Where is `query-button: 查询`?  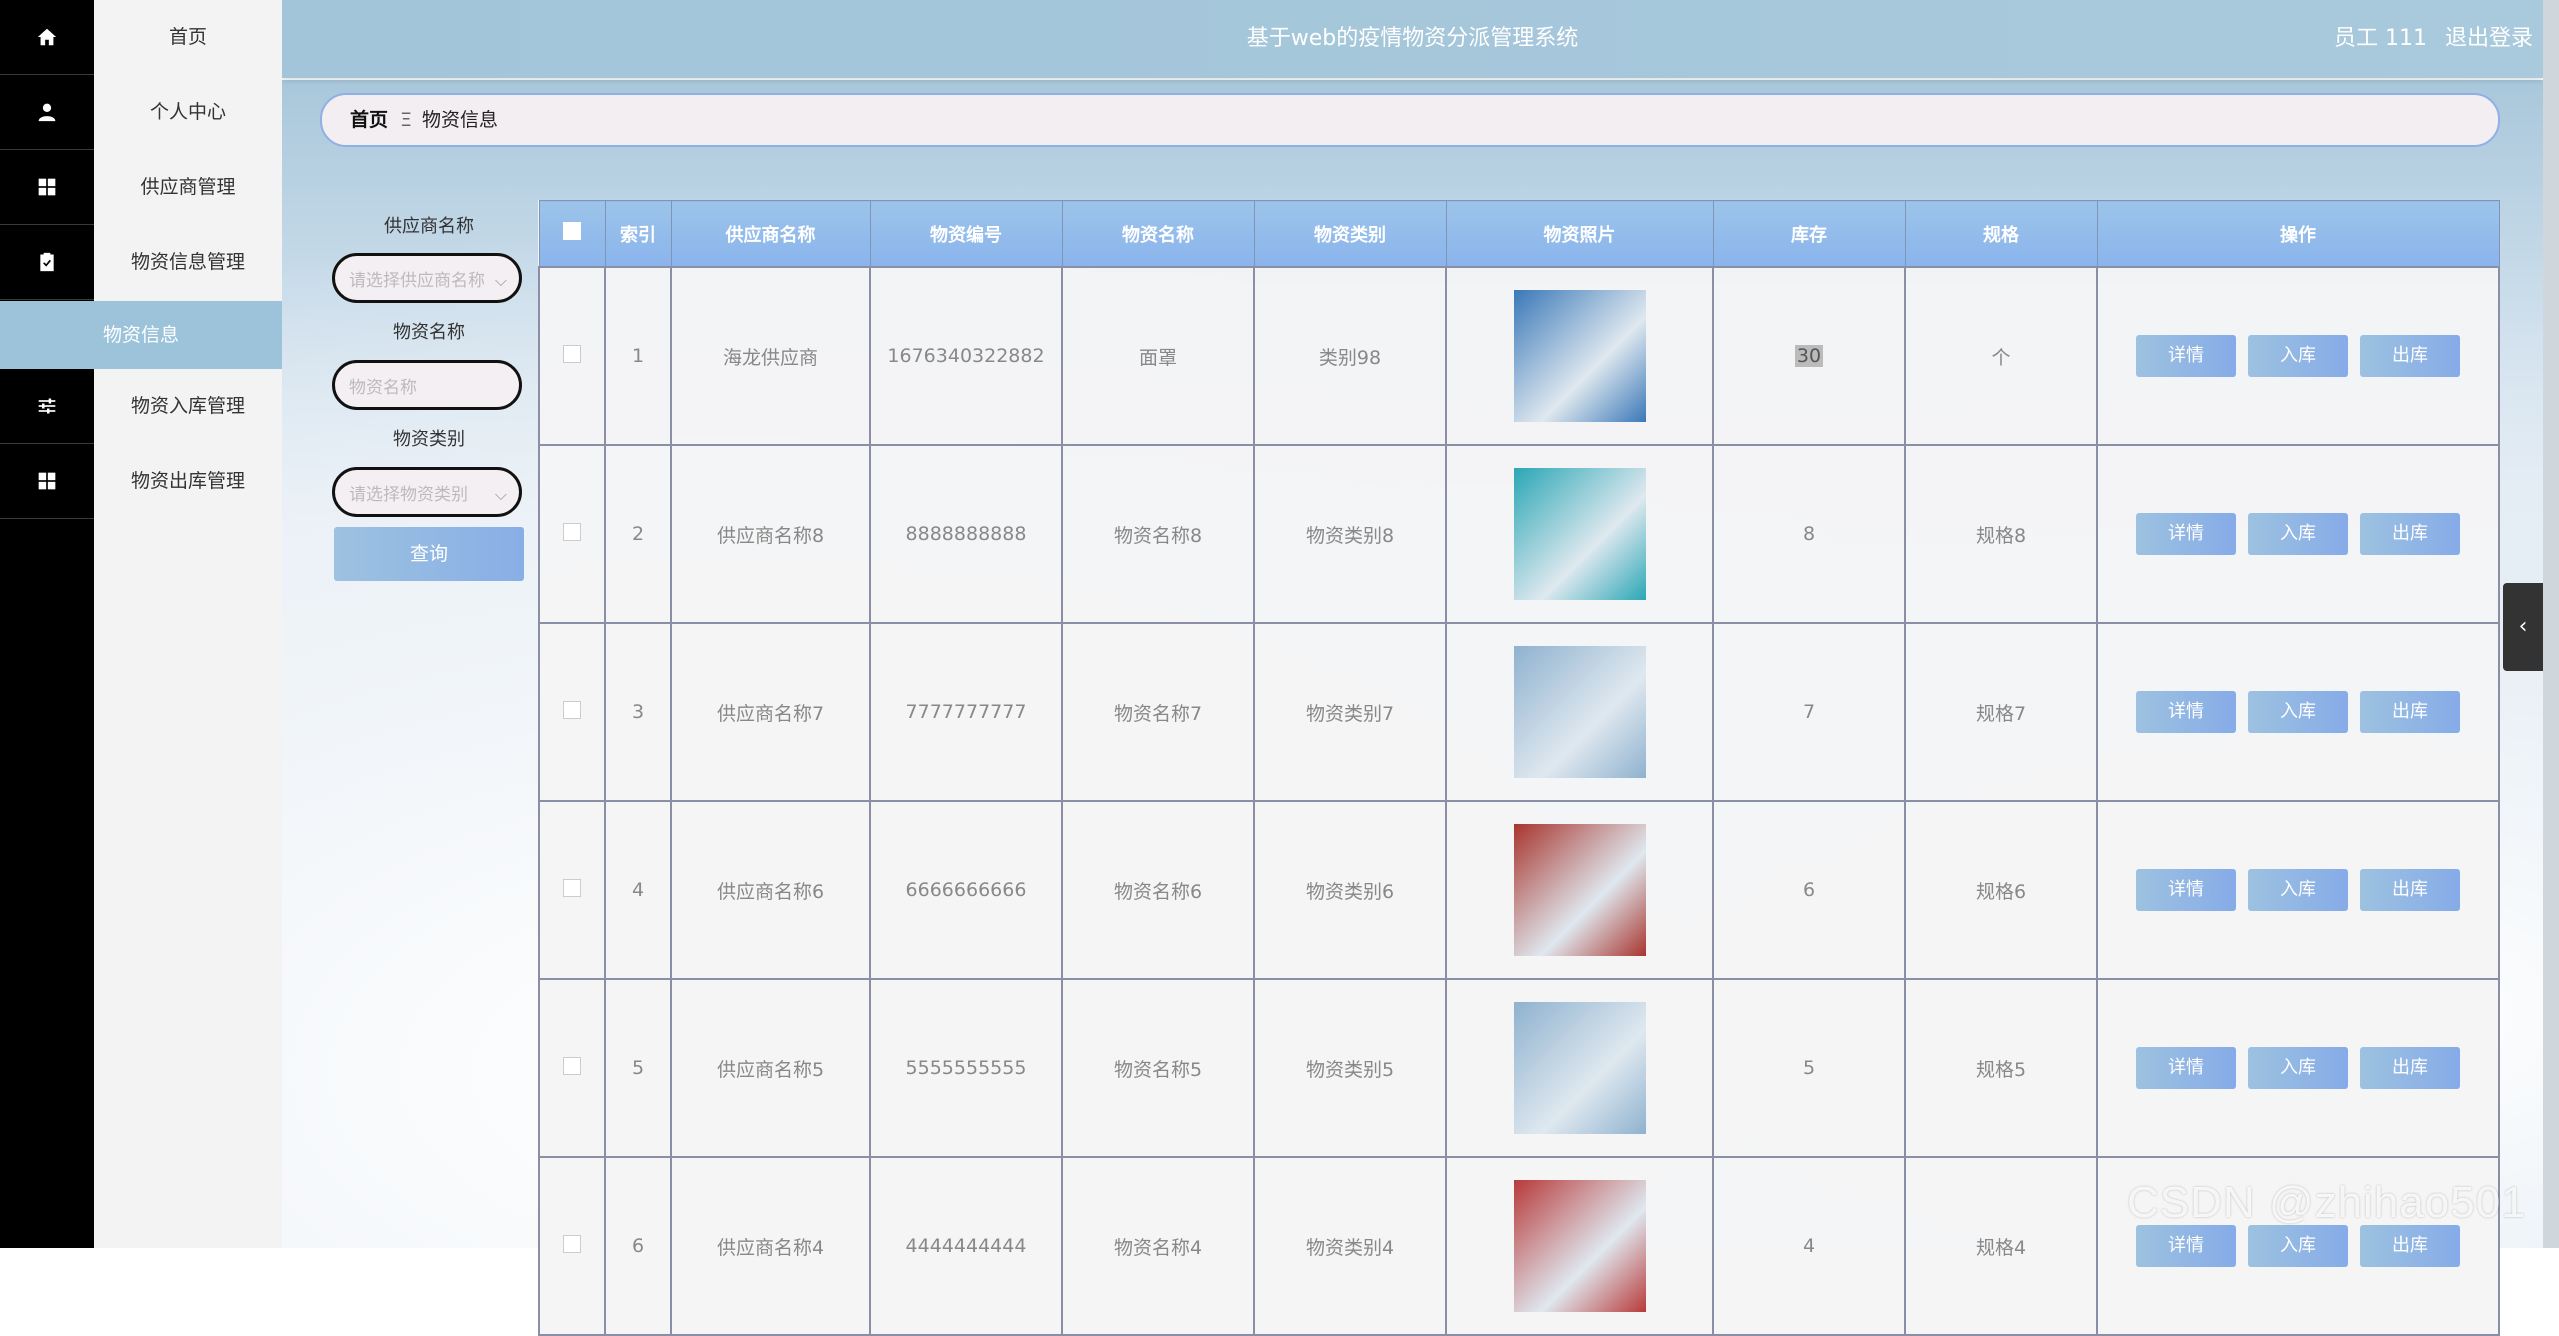
query-button: 查询 is located at coordinates (429, 554).